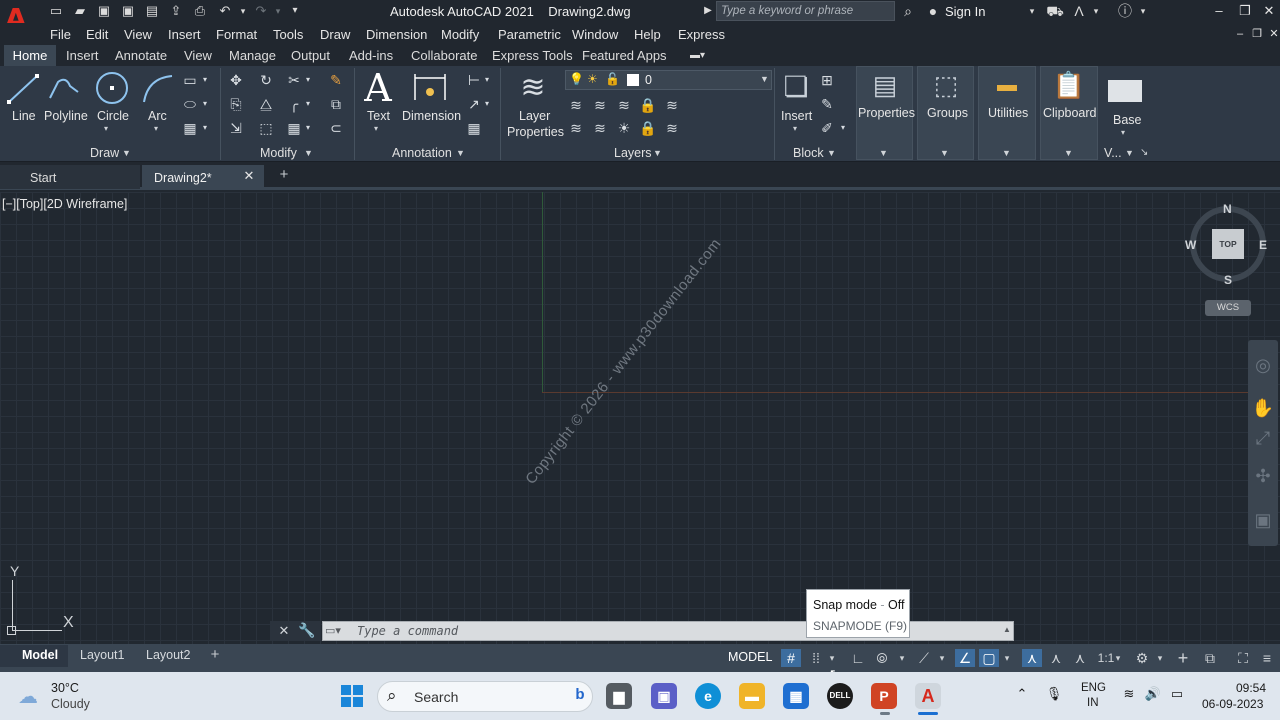 Image resolution: width=1280 pixels, height=720 pixels. I want to click on layer-tool-10-icon: ≋, so click(672, 128).